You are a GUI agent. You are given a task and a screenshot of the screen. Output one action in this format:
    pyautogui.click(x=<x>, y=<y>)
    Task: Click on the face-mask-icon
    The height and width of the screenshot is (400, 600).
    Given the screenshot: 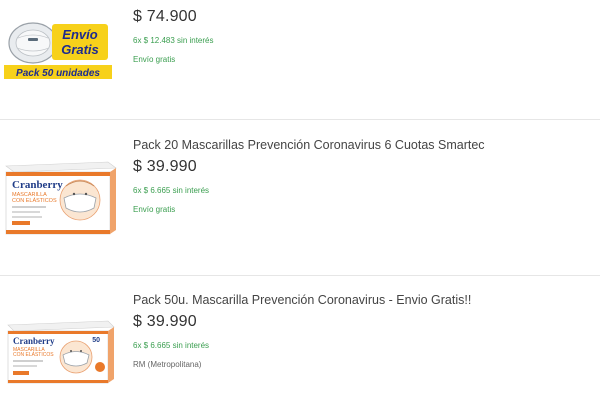 What is the action you would take?
    pyautogui.click(x=33, y=43)
    